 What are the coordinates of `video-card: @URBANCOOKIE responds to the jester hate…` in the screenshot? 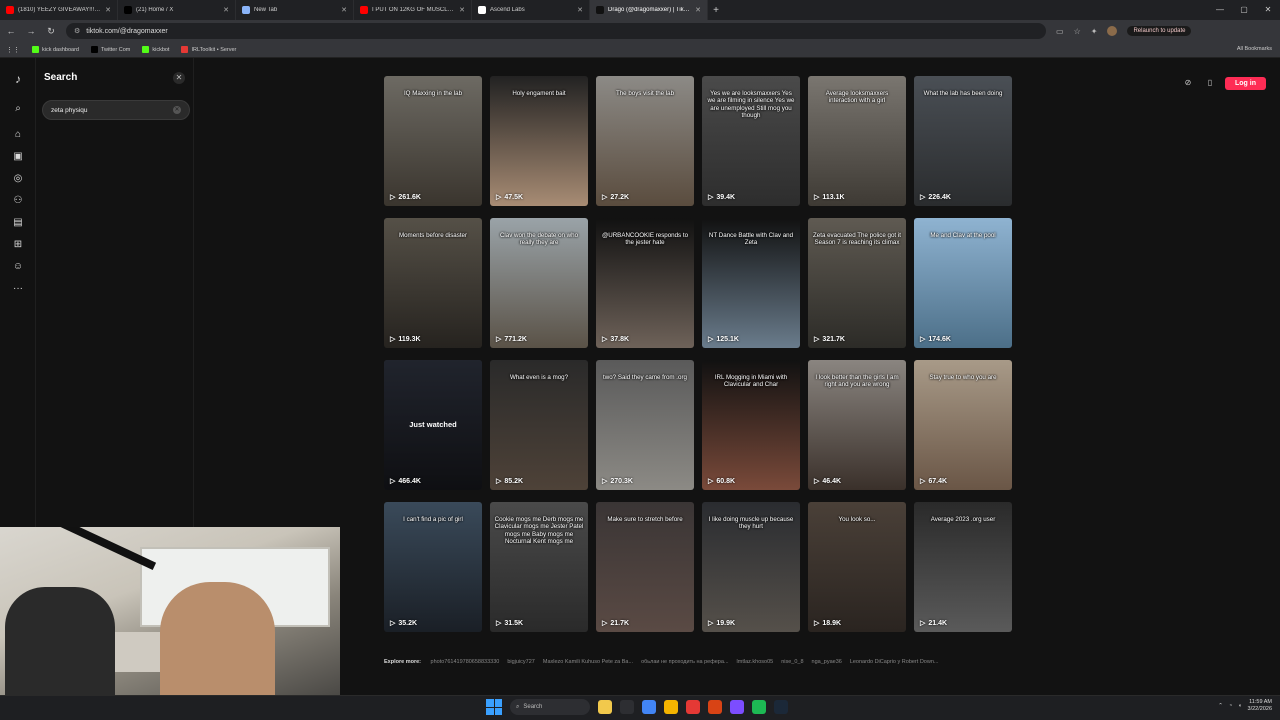 It's located at (645, 283).